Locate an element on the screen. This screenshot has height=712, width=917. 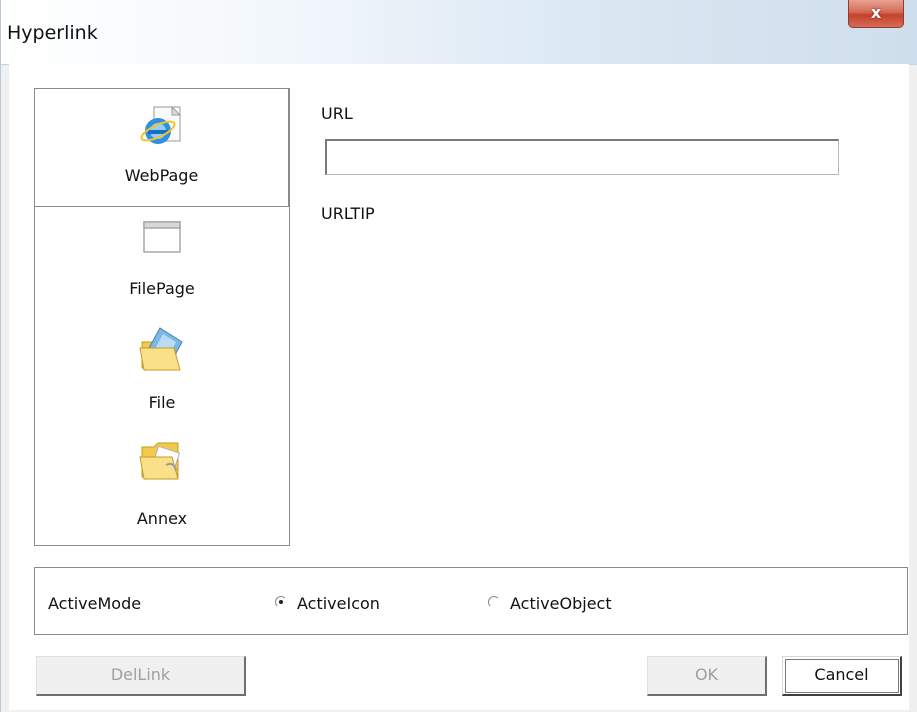
nav-item-annex: Annex is located at coordinates (162, 488).